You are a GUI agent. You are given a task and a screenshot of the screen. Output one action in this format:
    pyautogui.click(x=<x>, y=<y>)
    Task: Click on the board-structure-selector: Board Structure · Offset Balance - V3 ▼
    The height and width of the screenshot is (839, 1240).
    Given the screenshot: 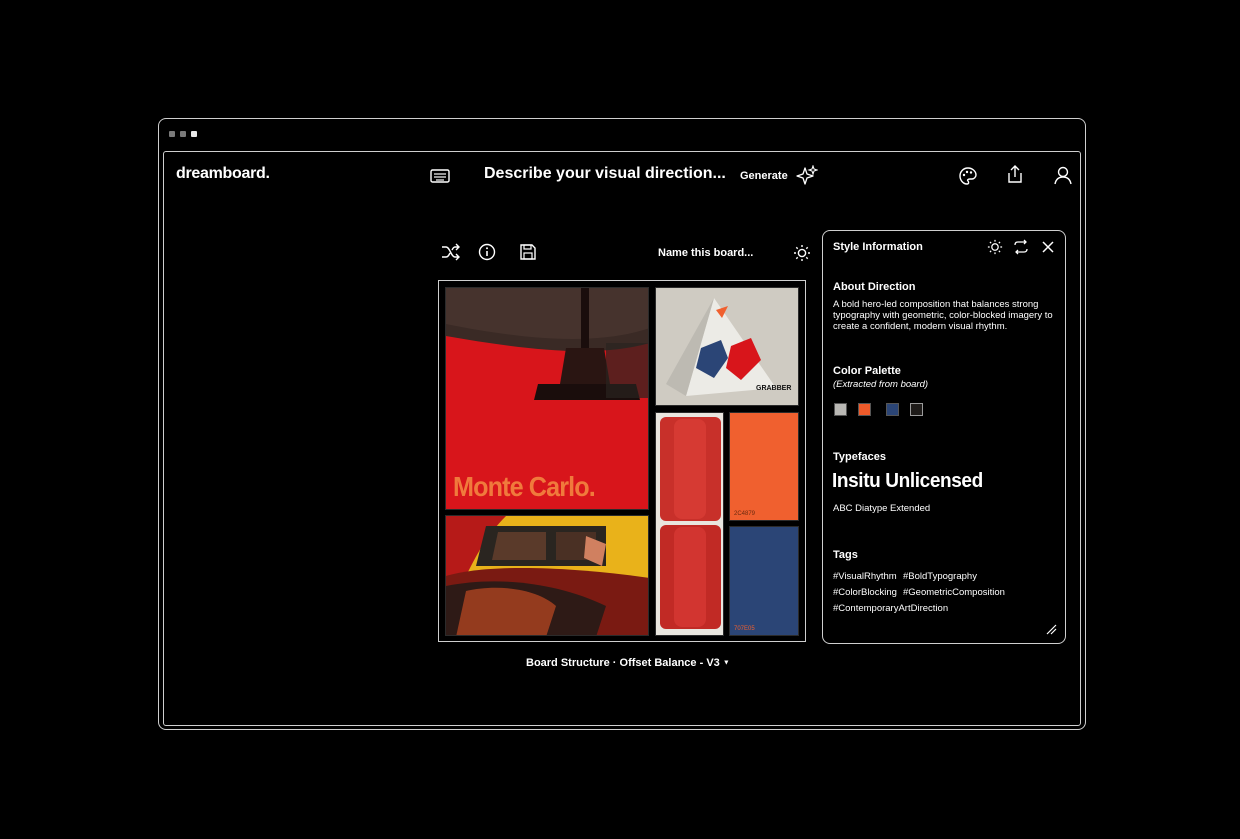 What is the action you would take?
    pyautogui.click(x=628, y=663)
    